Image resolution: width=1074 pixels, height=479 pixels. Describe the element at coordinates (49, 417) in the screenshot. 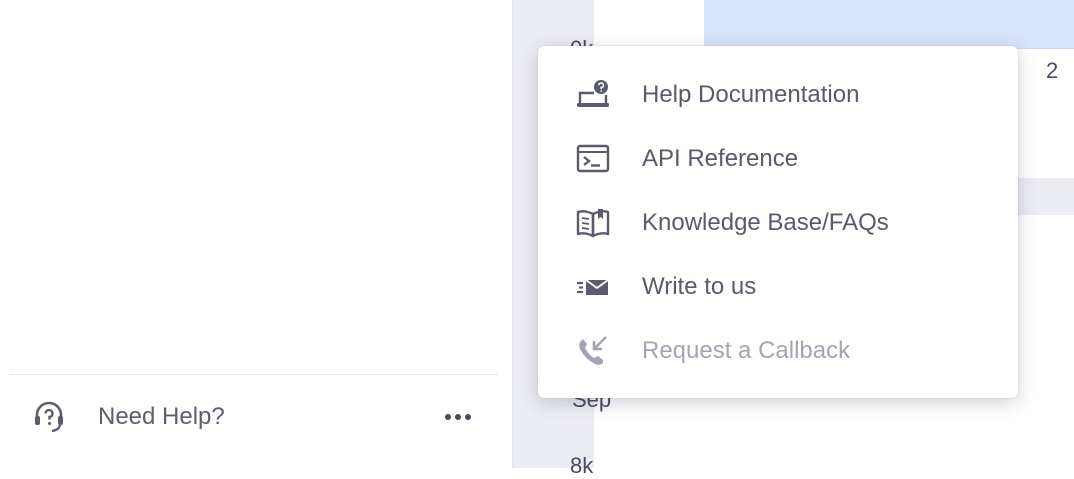

I see `headset-question-icon` at that location.